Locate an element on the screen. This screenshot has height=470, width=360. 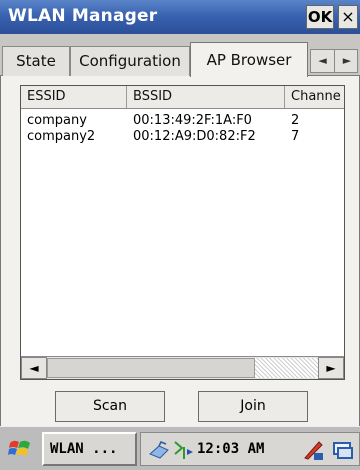
scroll-left-icon: ◄ is located at coordinates (34, 368).